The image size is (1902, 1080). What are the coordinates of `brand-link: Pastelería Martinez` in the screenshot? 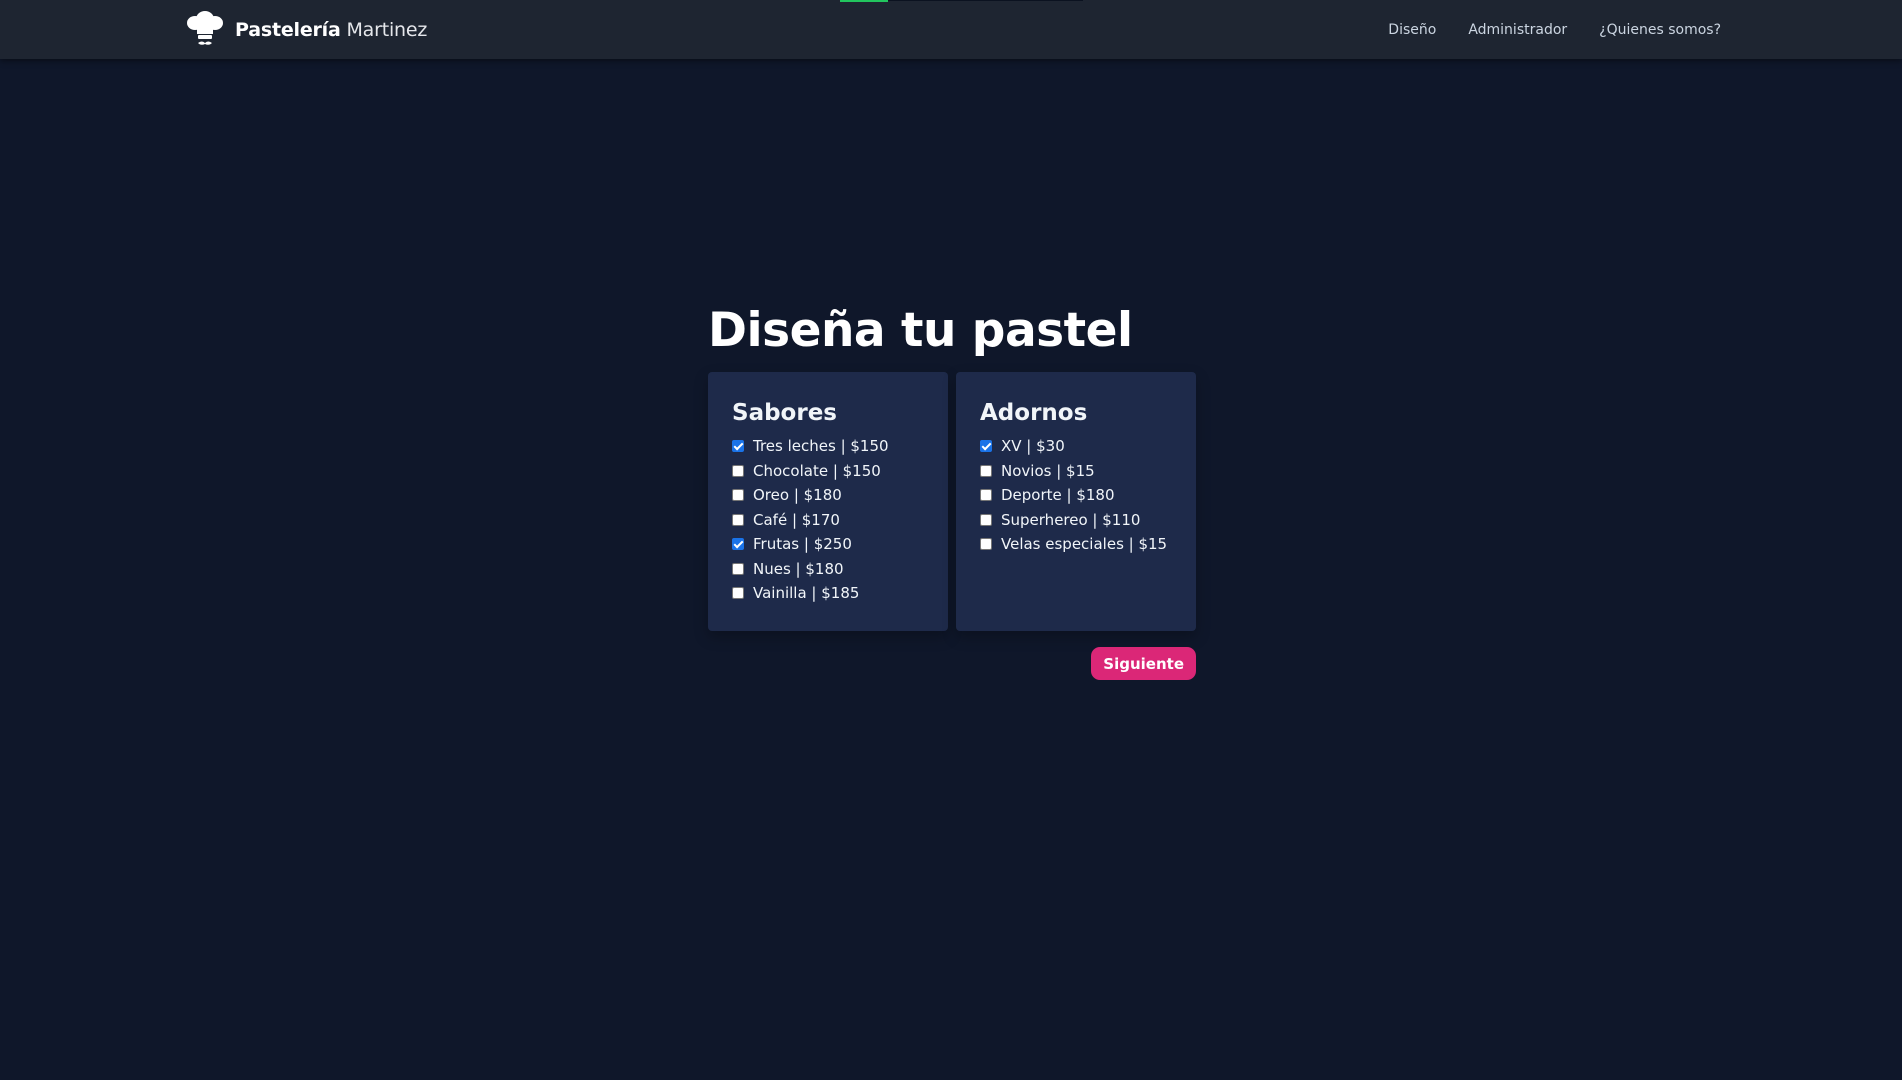 It's located at (306, 30).